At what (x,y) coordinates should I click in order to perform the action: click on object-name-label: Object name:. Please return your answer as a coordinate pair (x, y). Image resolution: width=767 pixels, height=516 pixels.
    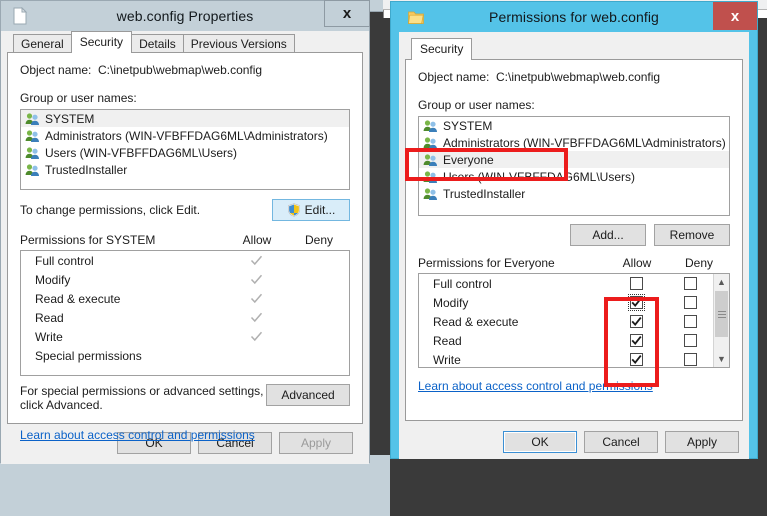
    Looking at the image, I should click on (454, 77).